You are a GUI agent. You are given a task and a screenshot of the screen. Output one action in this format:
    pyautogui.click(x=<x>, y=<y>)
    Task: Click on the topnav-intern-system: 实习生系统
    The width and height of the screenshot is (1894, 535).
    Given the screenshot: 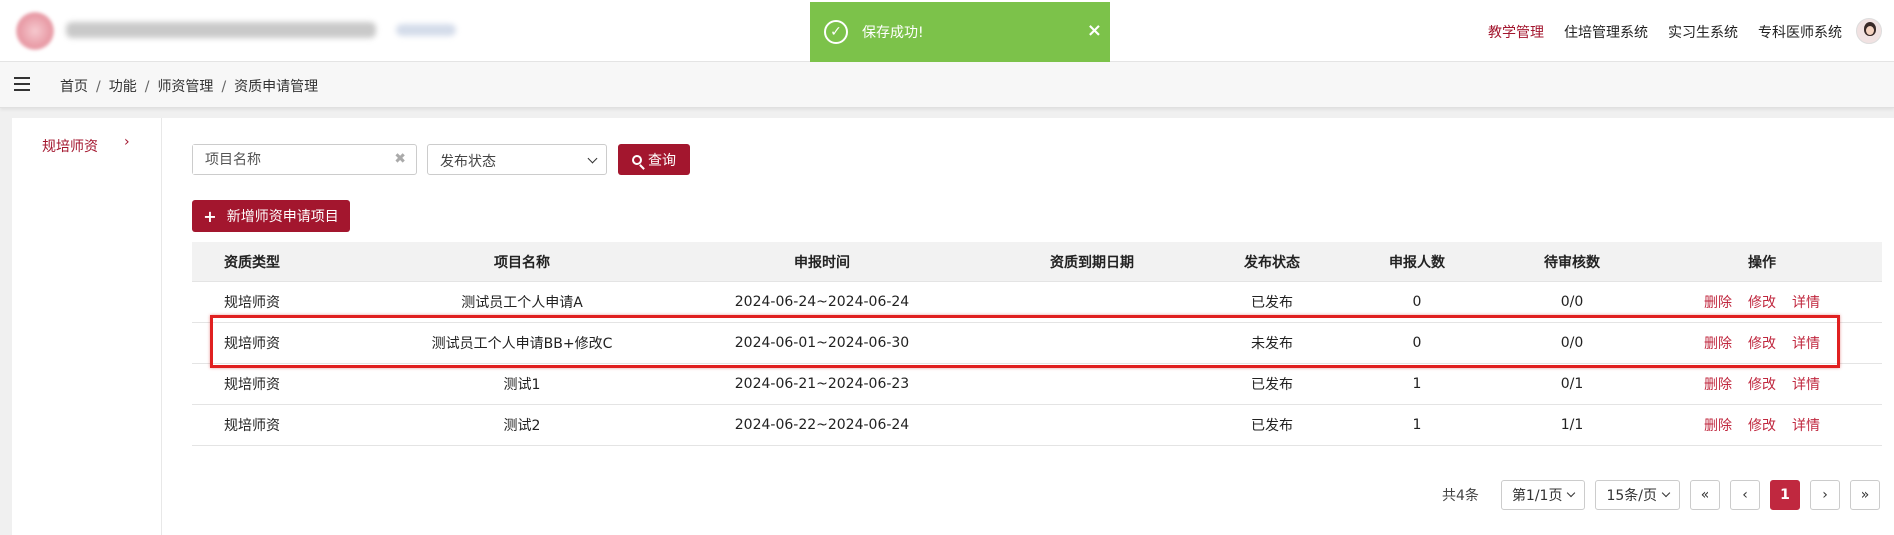 What is the action you would take?
    pyautogui.click(x=1703, y=32)
    